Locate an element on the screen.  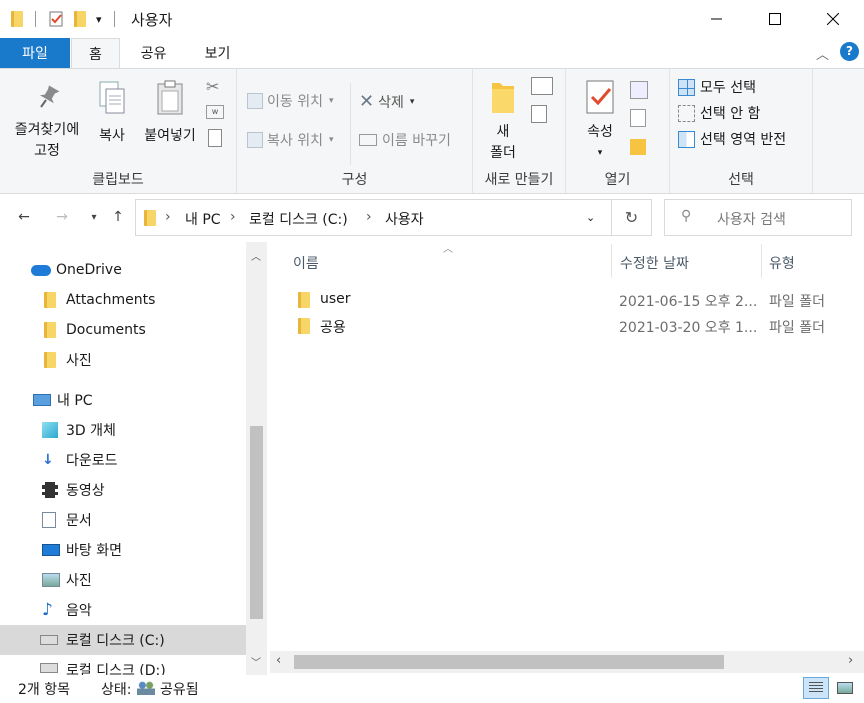
large-icons-view-button is located at coordinates (845, 688).